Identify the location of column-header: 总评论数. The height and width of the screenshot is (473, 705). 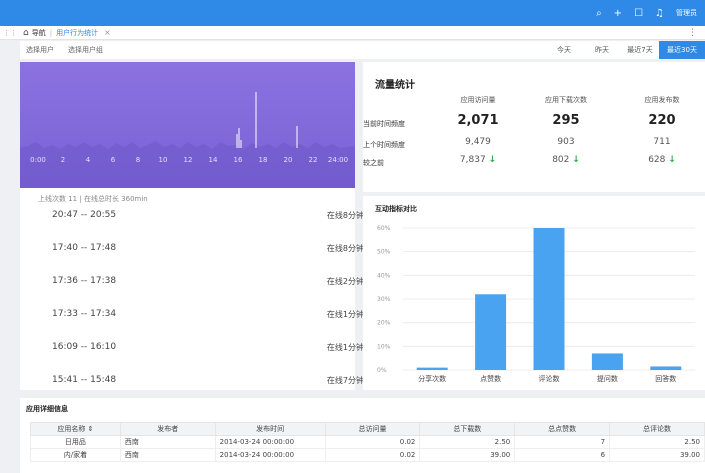
(657, 429).